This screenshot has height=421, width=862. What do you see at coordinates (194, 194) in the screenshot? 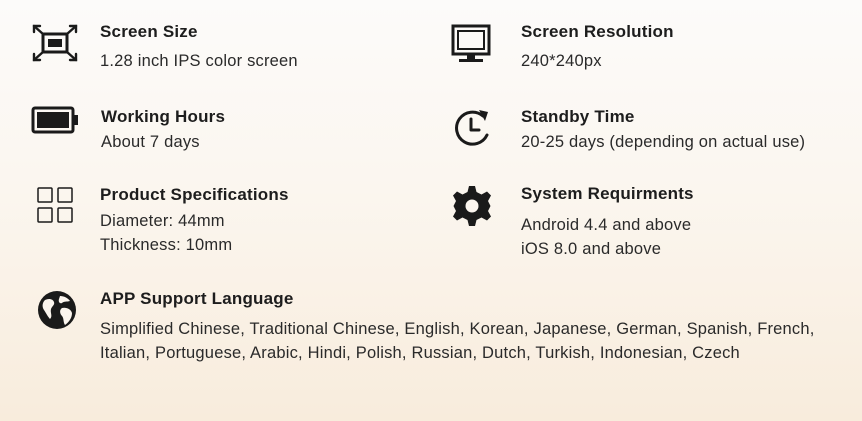
I see `spec-title: Product Specifications` at bounding box center [194, 194].